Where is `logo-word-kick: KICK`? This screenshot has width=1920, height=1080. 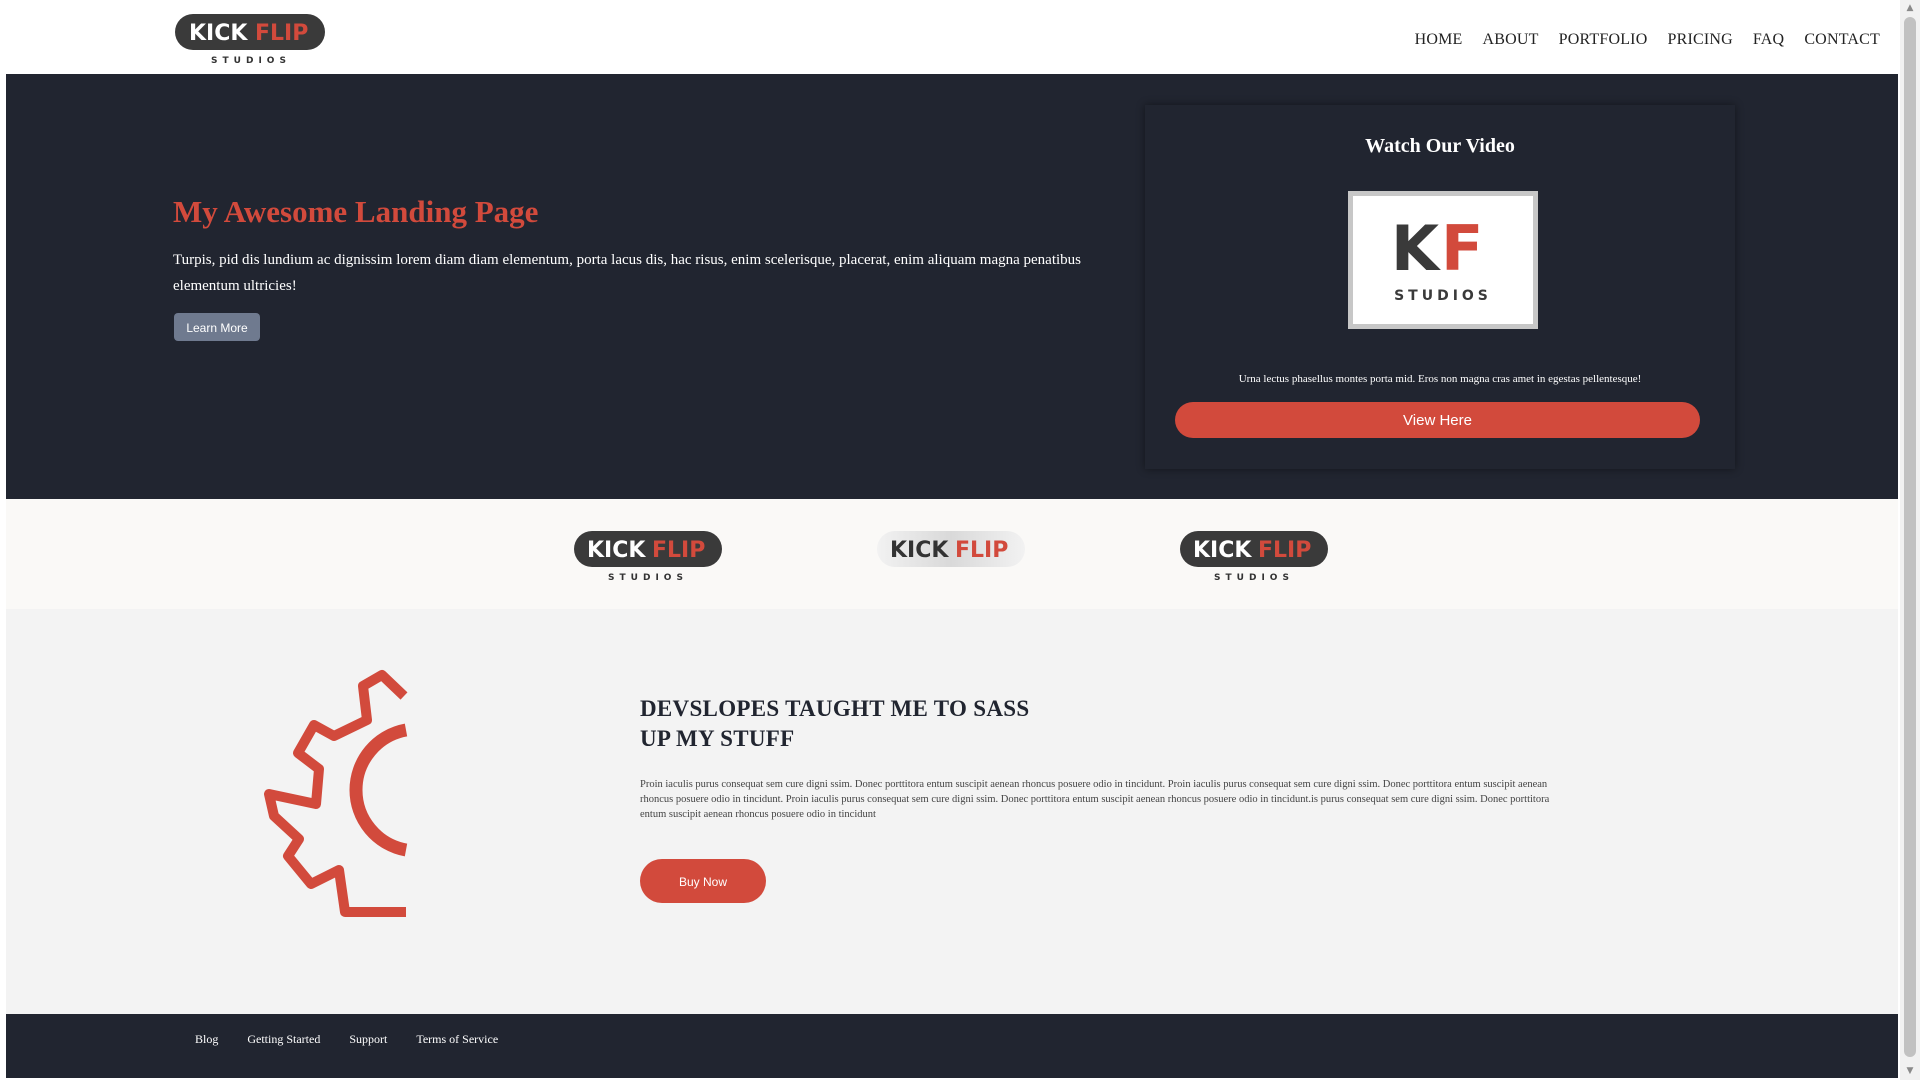
logo-word-kick: KICK is located at coordinates (218, 33).